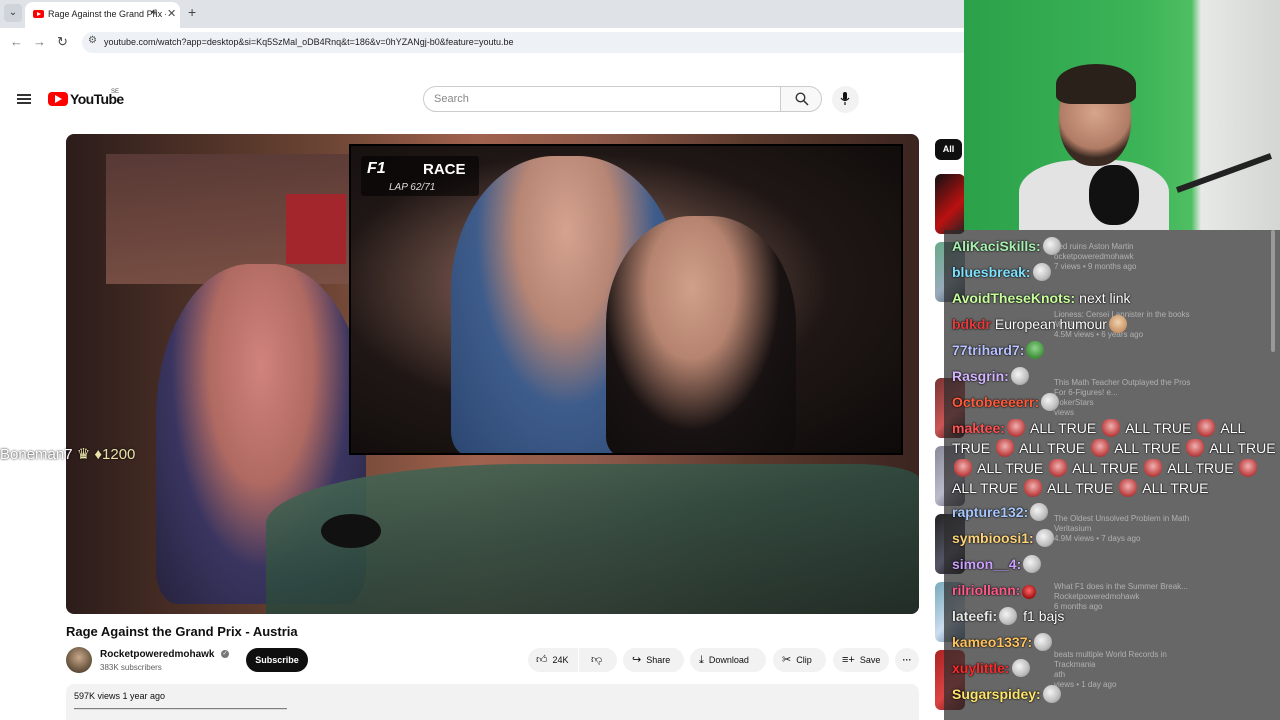 This screenshot has width=1280, height=720. Describe the element at coordinates (192, 12) in the screenshot. I see `new-tab-icon: +` at that location.